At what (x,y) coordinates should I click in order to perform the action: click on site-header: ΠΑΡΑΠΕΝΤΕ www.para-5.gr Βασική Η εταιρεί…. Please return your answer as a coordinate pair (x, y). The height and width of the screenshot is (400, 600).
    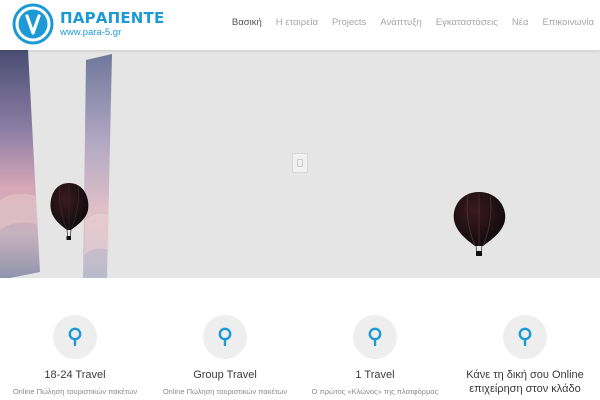
    Looking at the image, I should click on (300, 25).